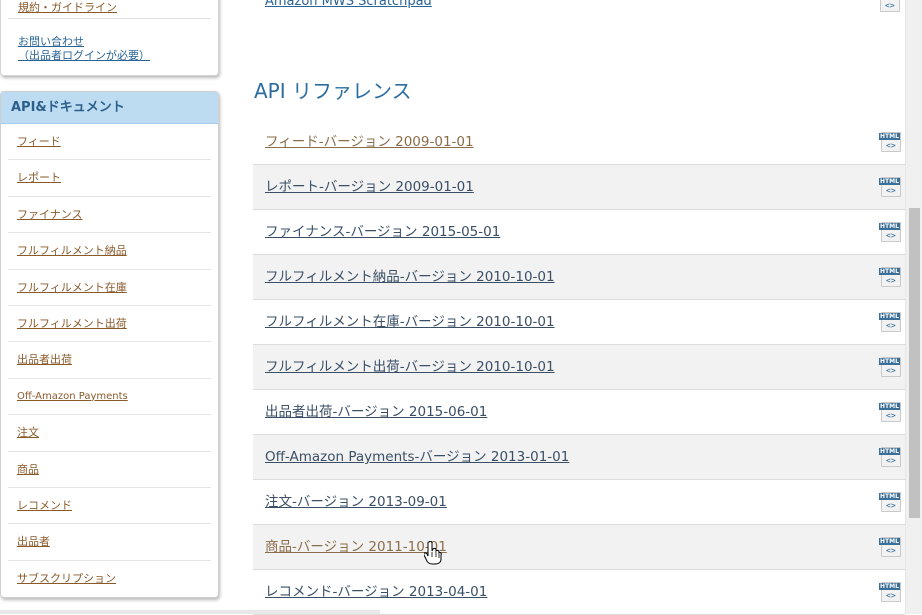 The width and height of the screenshot is (922, 615). Describe the element at coordinates (369, 187) in the screenshot. I see `api-link-reports: レポート-バージョン 2009-01-01` at that location.